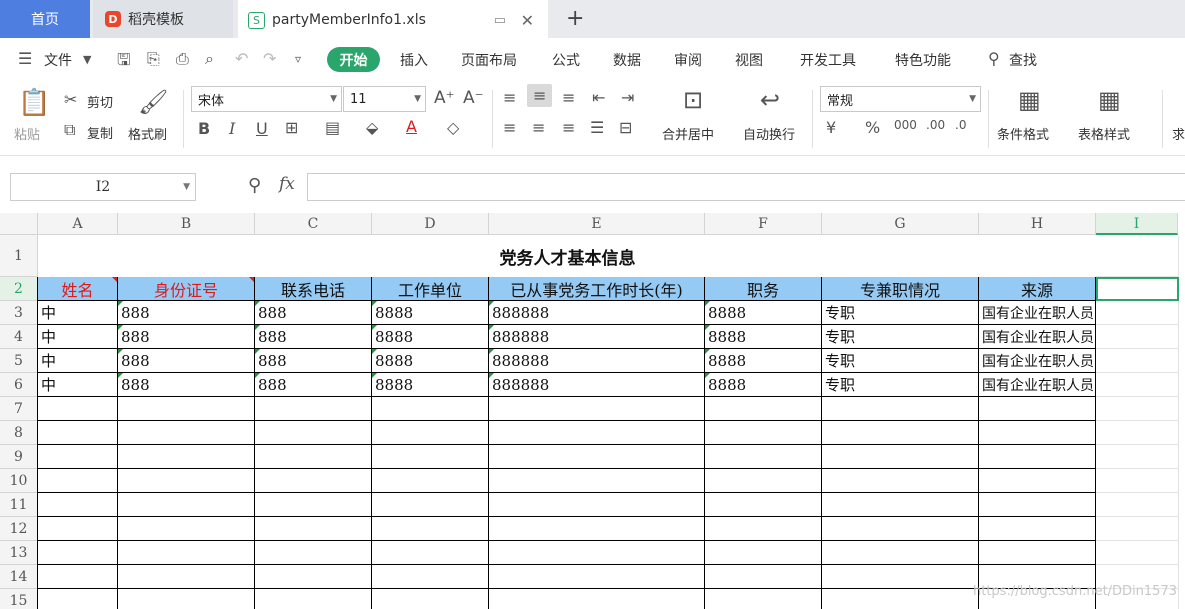 The image size is (1185, 609). I want to click on zoom-function-icon: ⚲, so click(254, 185).